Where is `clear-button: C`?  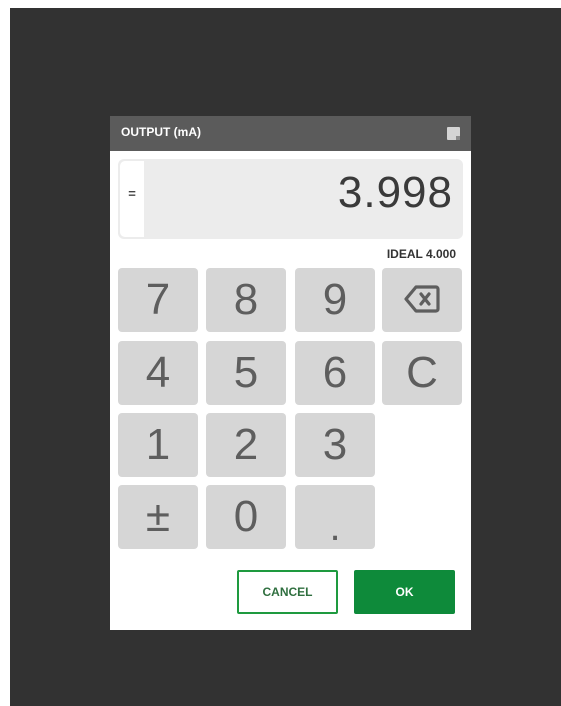 clear-button: C is located at coordinates (422, 373).